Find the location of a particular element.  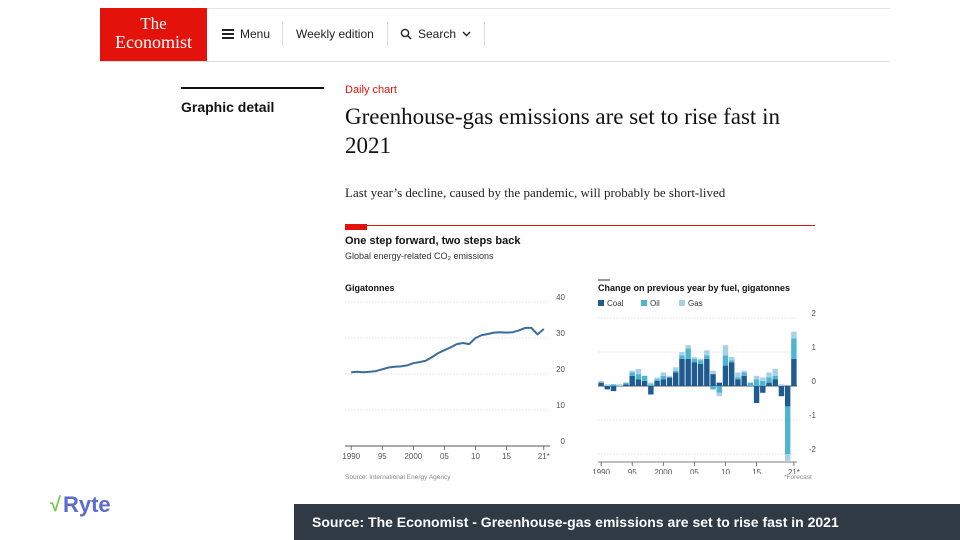

left-chart-ylabel: Gigatonnes is located at coordinates (370, 288).